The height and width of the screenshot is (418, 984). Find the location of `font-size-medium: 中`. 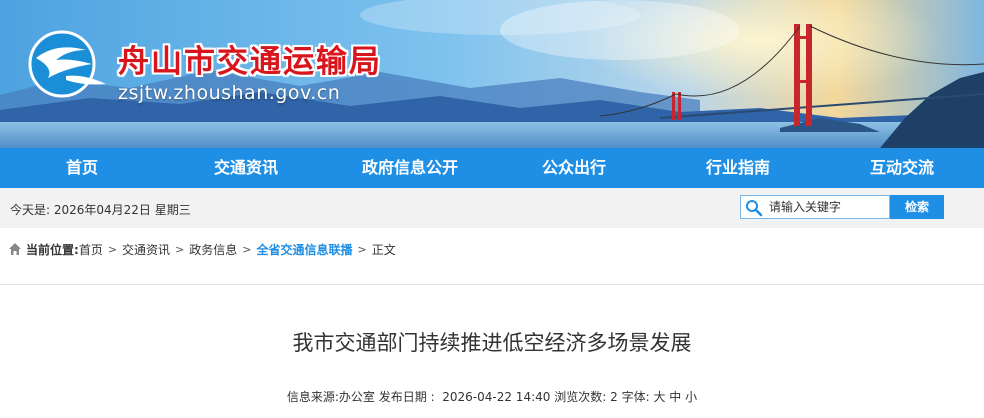

font-size-medium: 中 is located at coordinates (675, 397).